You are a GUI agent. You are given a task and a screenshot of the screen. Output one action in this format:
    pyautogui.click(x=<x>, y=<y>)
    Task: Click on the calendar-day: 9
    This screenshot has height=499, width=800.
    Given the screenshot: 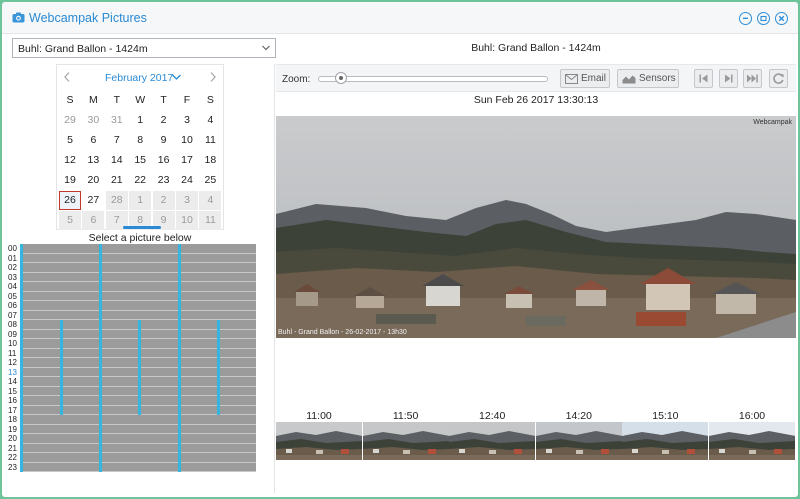 What is the action you would take?
    pyautogui.click(x=164, y=140)
    